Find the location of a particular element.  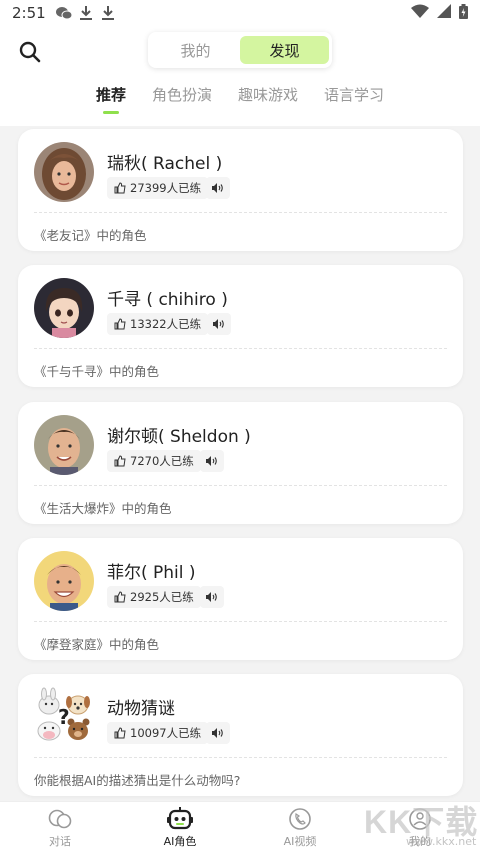

practice-count: 7270人已练 is located at coordinates (154, 461).